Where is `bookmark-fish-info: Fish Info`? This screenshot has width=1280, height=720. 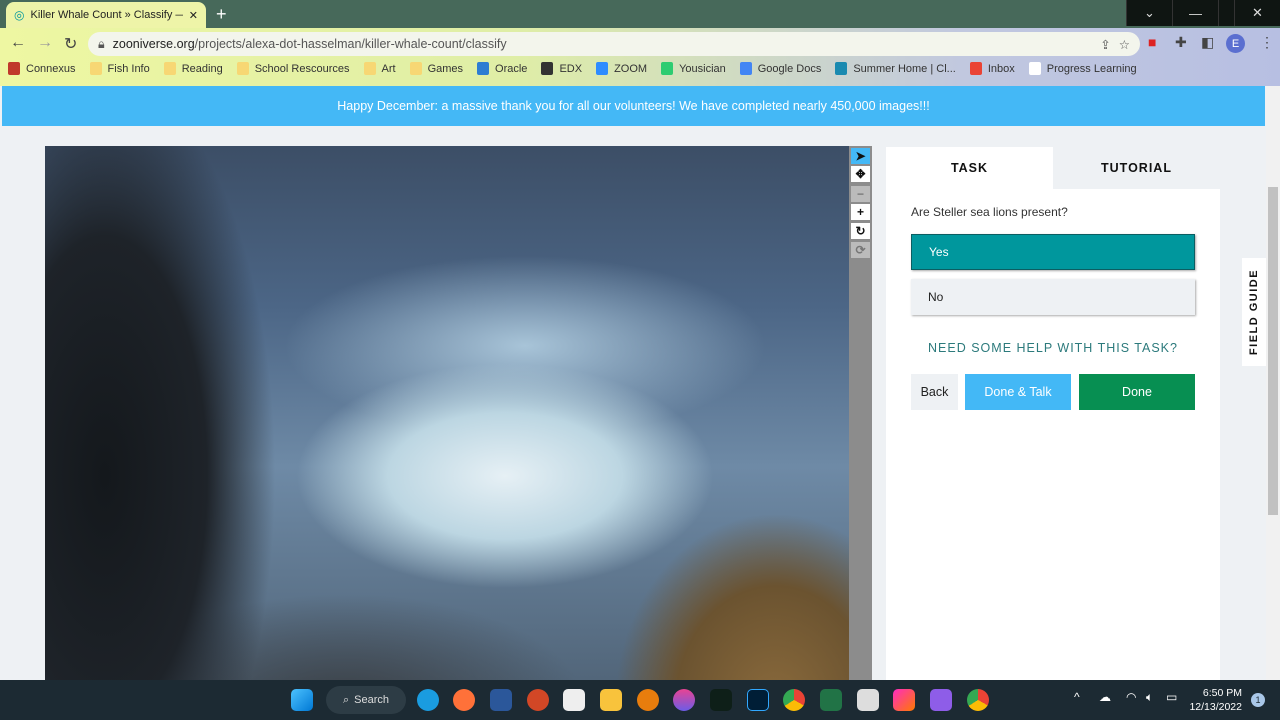 bookmark-fish-info: Fish Info is located at coordinates (119, 68).